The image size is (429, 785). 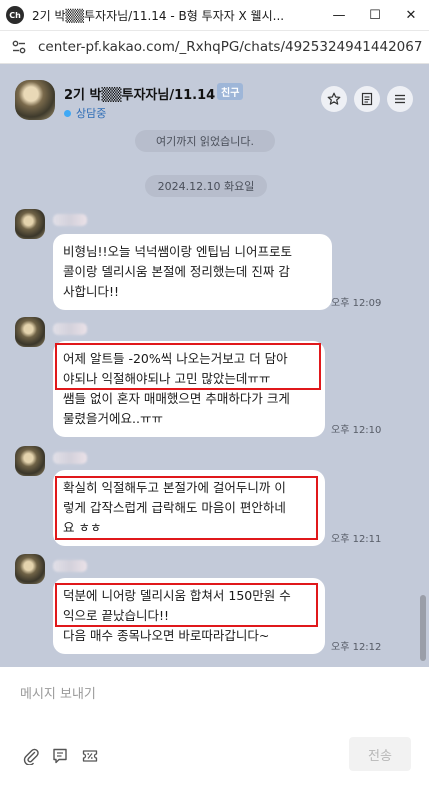 I want to click on quick-reply-icon, so click(x=60, y=756).